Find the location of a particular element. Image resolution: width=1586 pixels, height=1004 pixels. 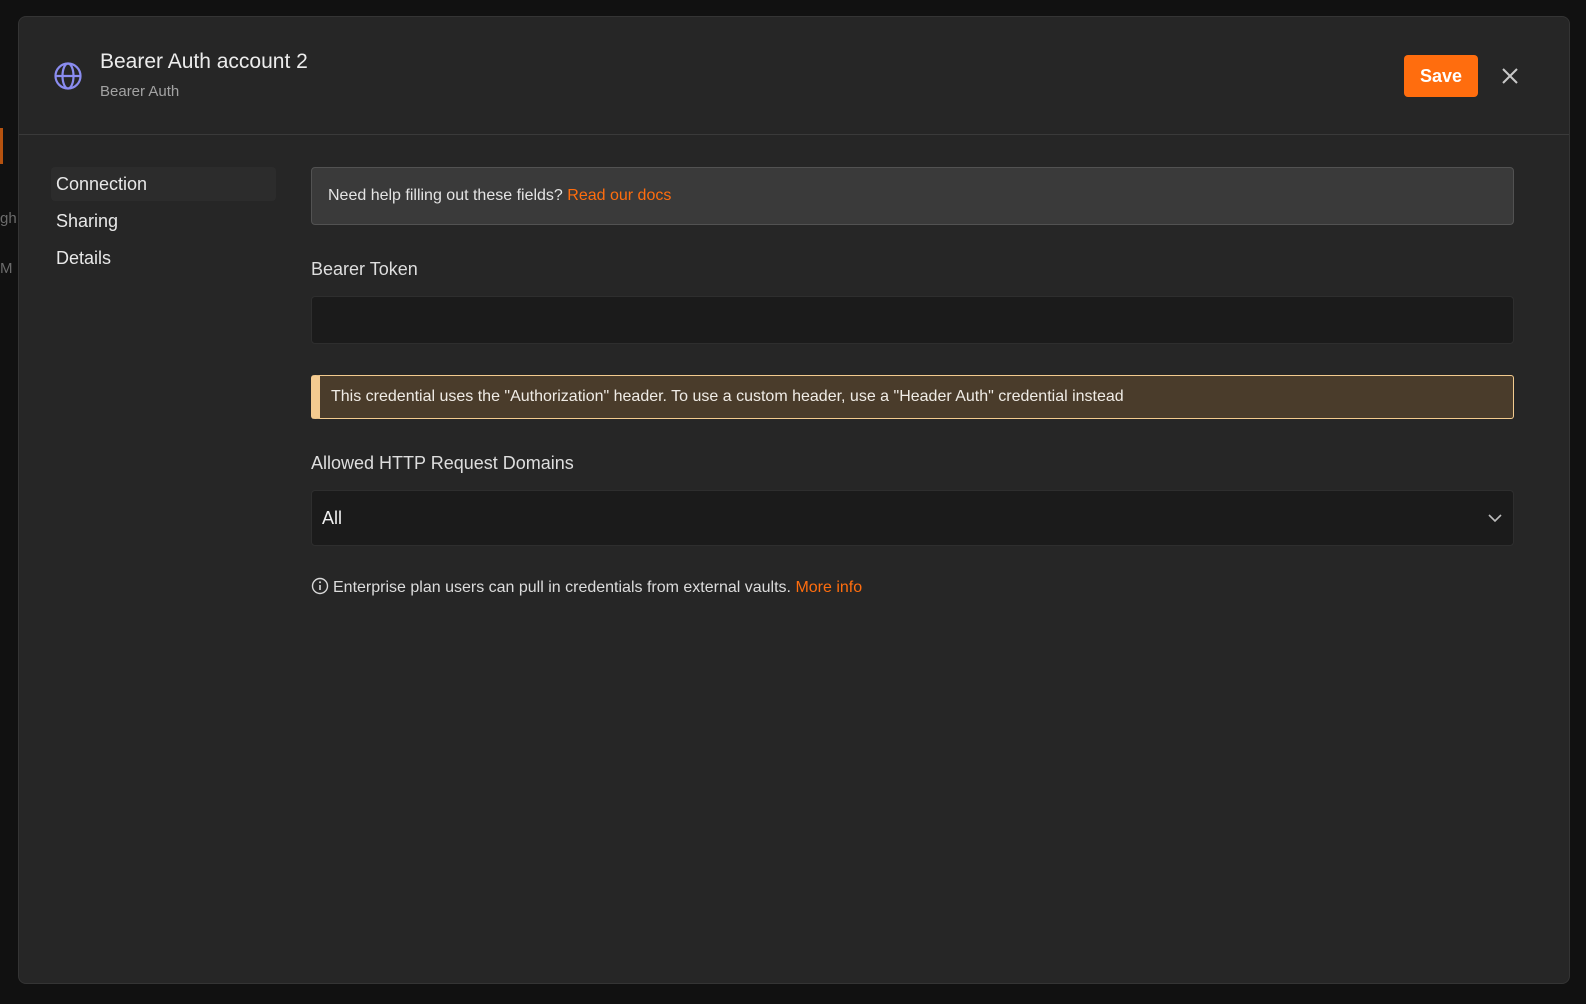

bearer-token-label: Bearer Token is located at coordinates (364, 269).